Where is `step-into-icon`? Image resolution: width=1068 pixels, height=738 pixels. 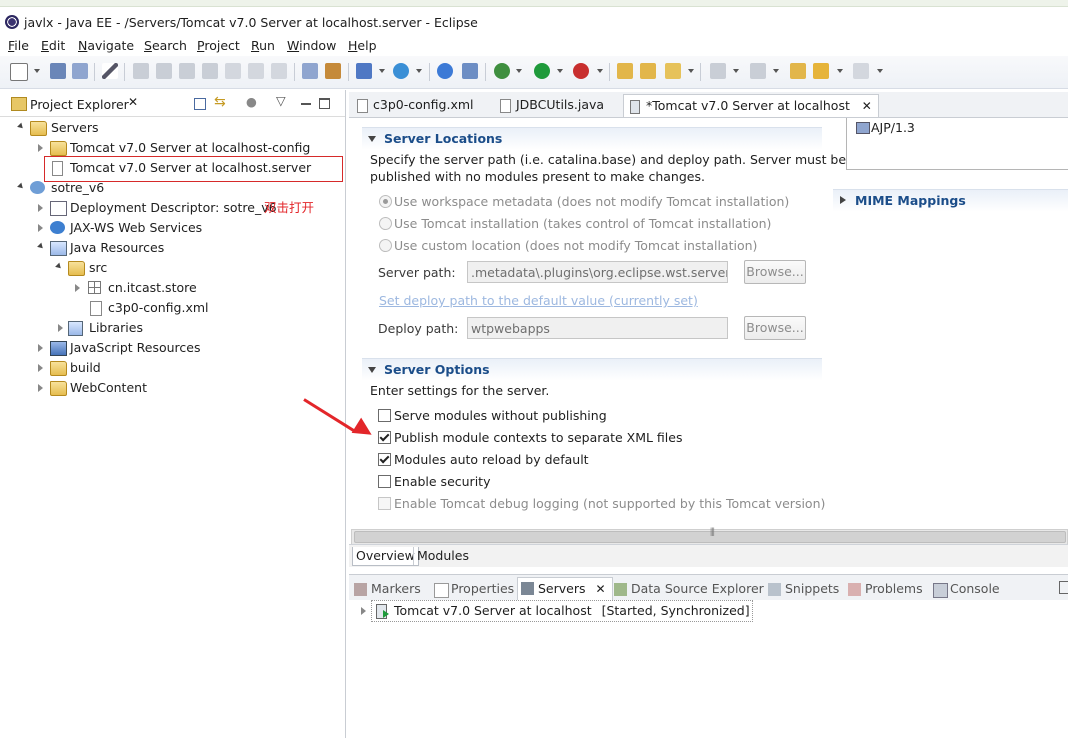 step-into-icon is located at coordinates (233, 71).